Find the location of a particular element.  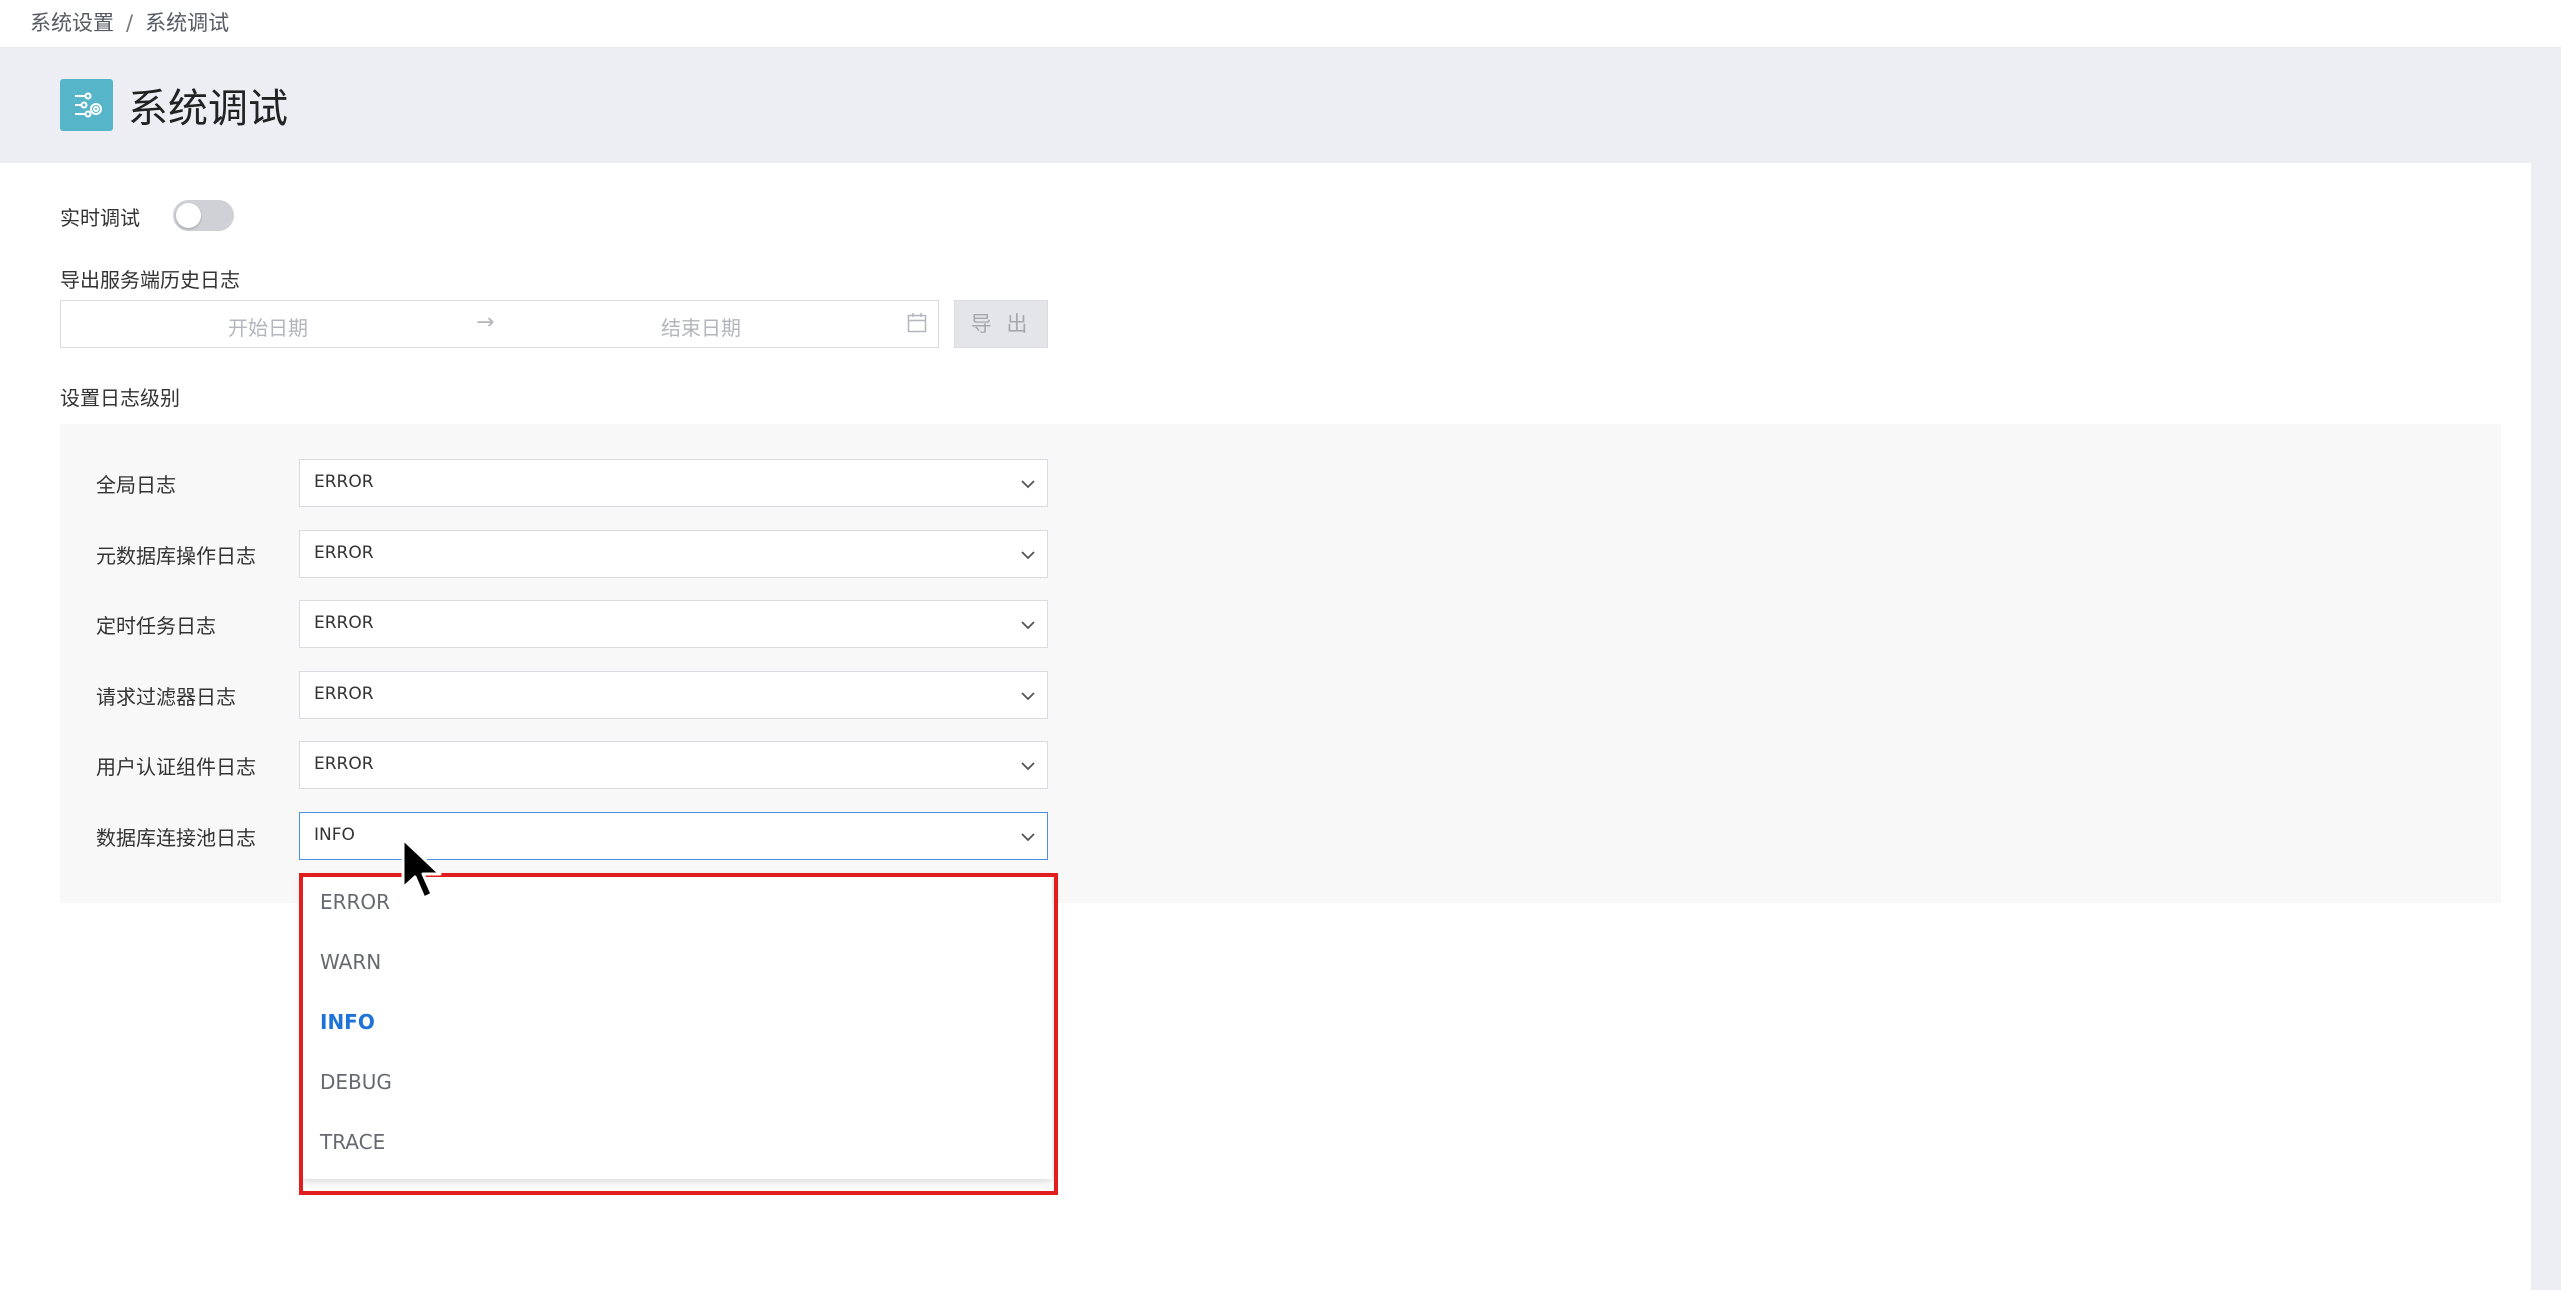

page-title: 系统调试 is located at coordinates (208, 109).